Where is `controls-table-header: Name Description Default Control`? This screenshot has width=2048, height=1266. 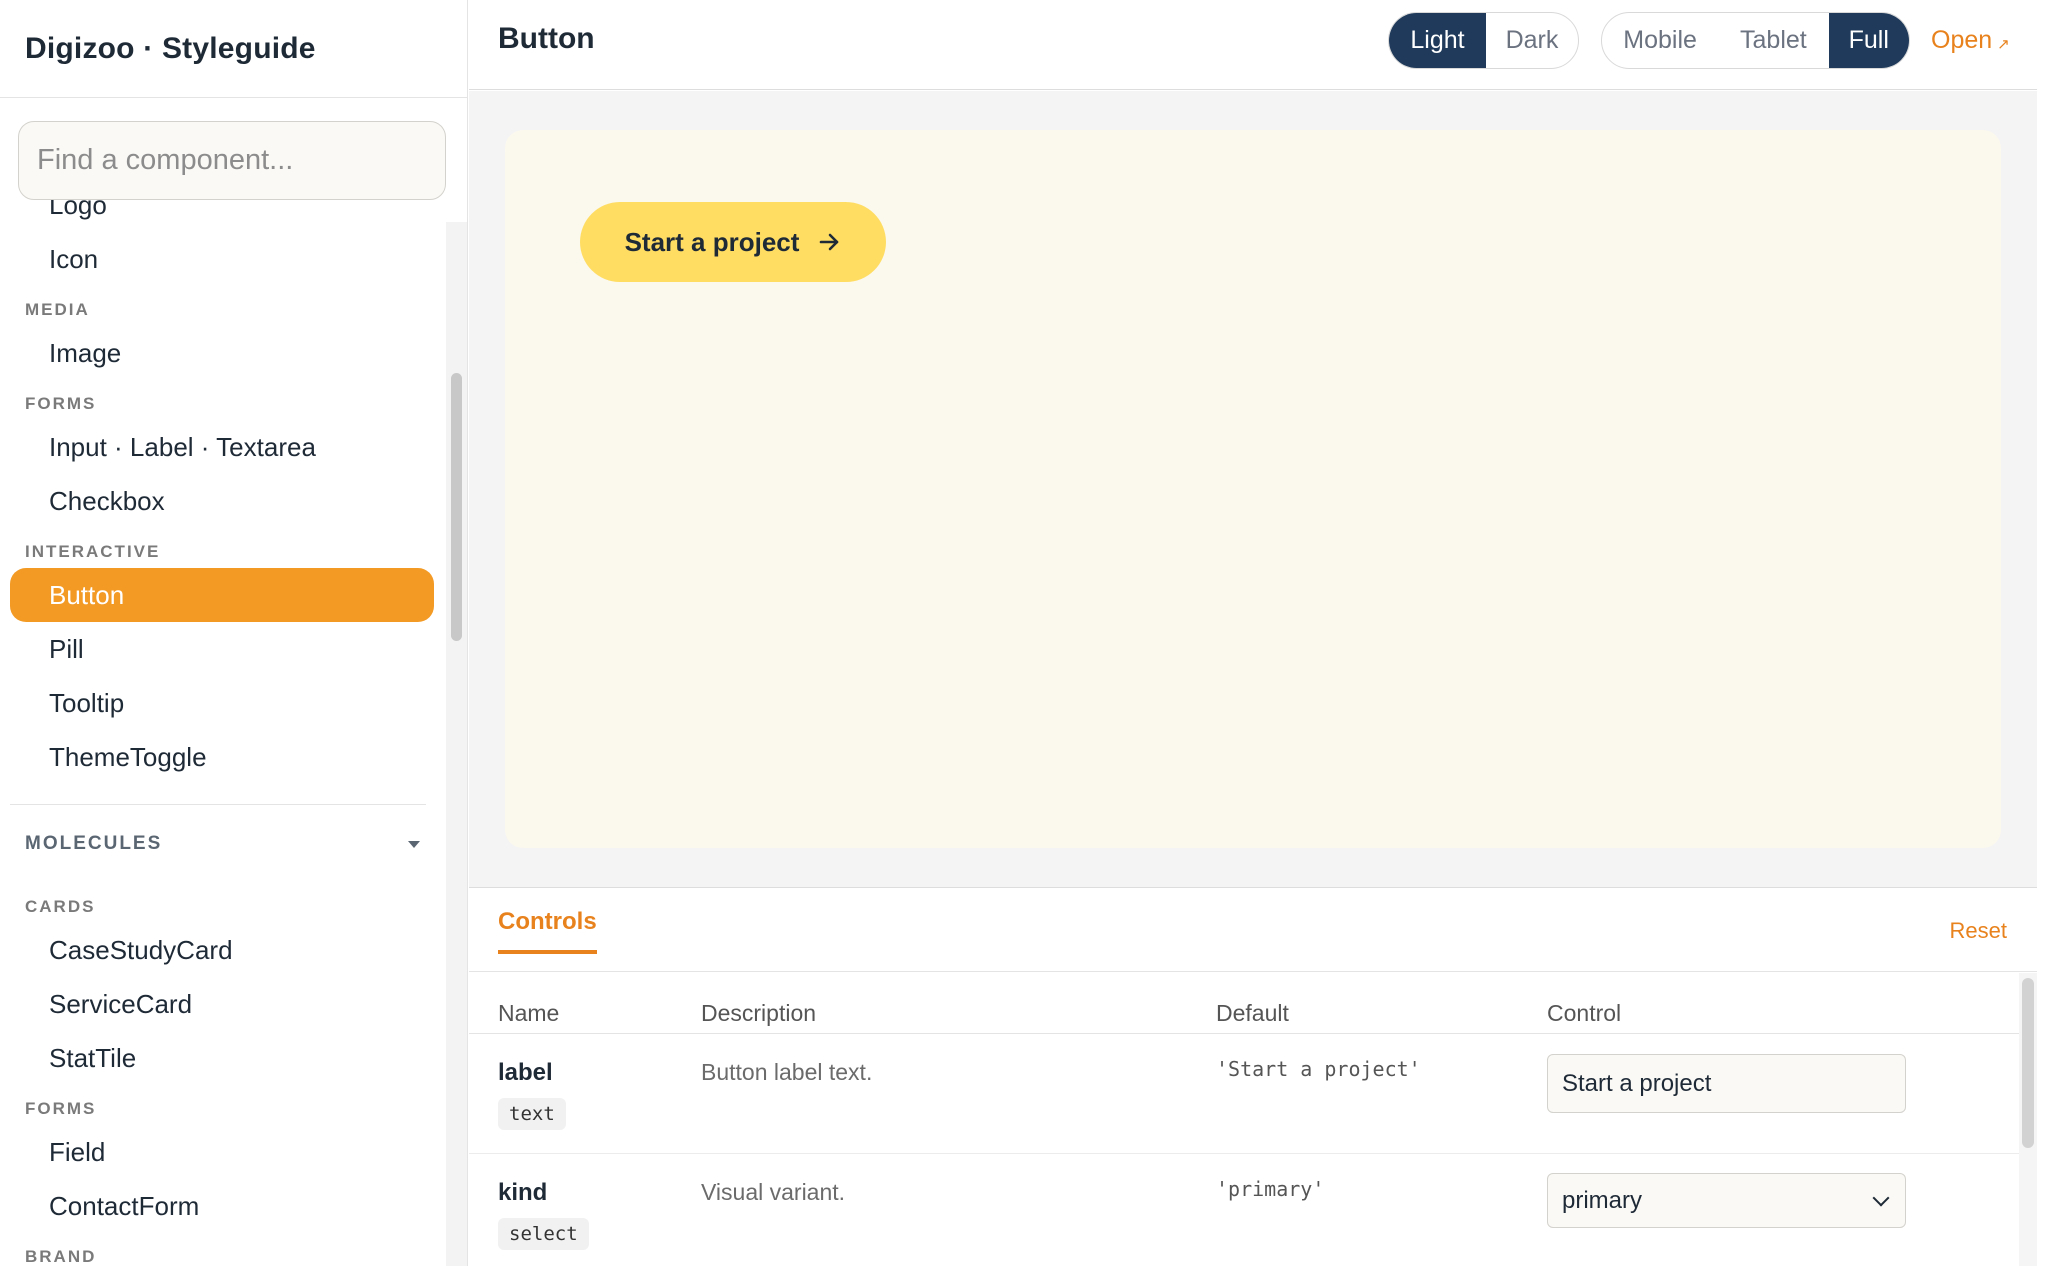 controls-table-header: Name Description Default Control is located at coordinates (1244, 1003).